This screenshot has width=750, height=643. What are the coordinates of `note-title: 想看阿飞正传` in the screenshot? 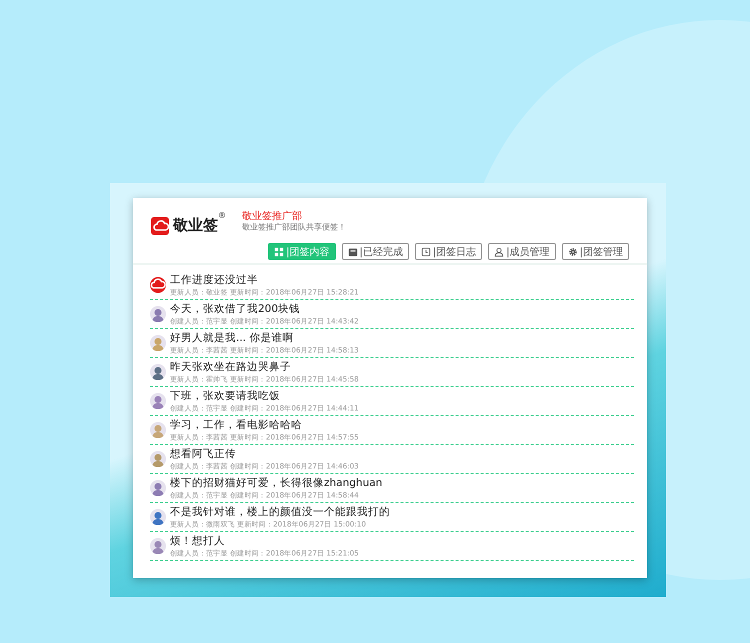 It's located at (301, 453).